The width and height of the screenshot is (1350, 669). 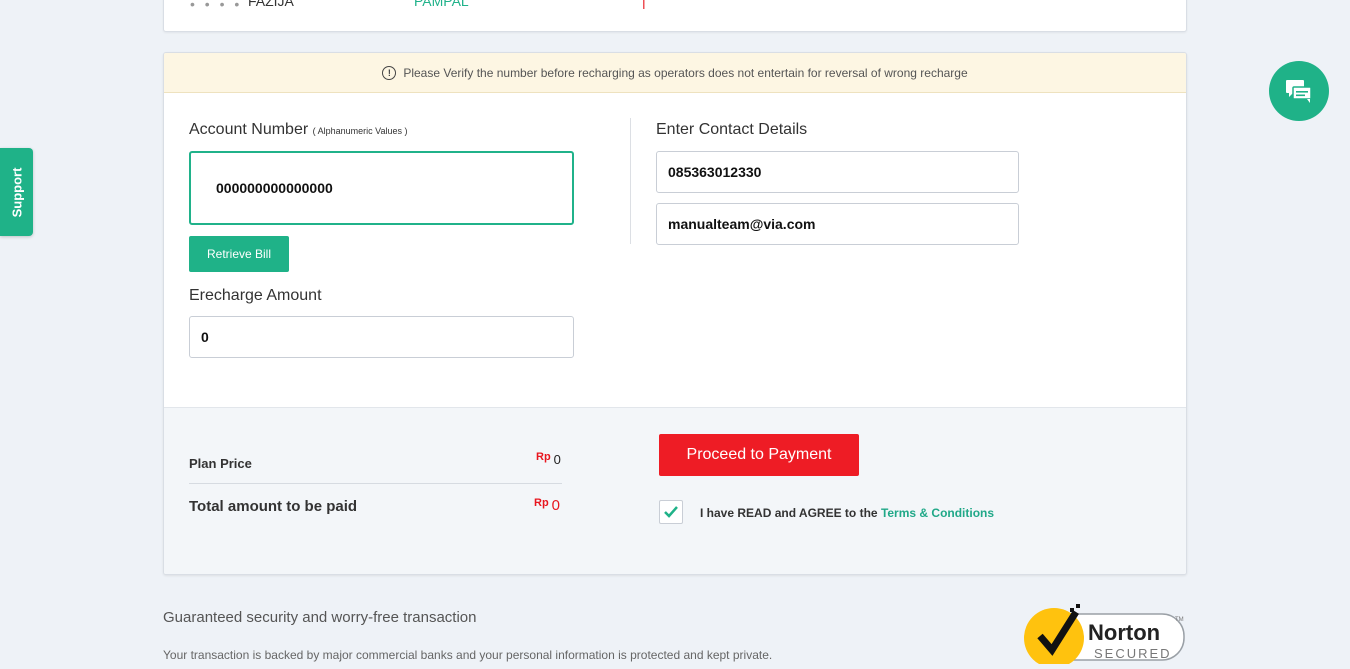 I want to click on support-tab: Support, so click(x=16, y=192).